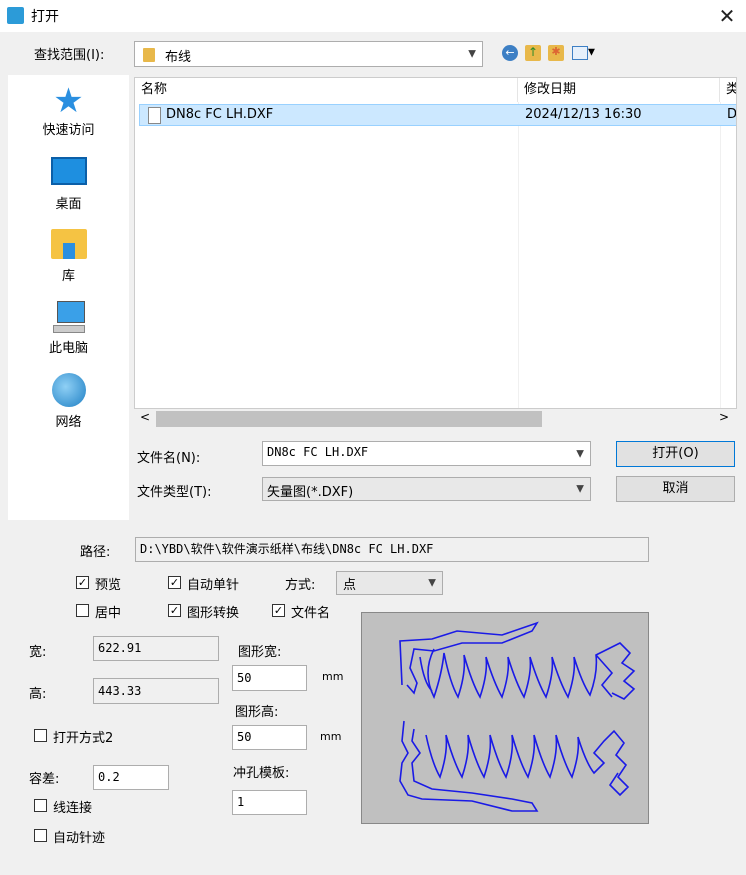  Describe the element at coordinates (675, 454) in the screenshot. I see `open-button: 打开(O)` at that location.